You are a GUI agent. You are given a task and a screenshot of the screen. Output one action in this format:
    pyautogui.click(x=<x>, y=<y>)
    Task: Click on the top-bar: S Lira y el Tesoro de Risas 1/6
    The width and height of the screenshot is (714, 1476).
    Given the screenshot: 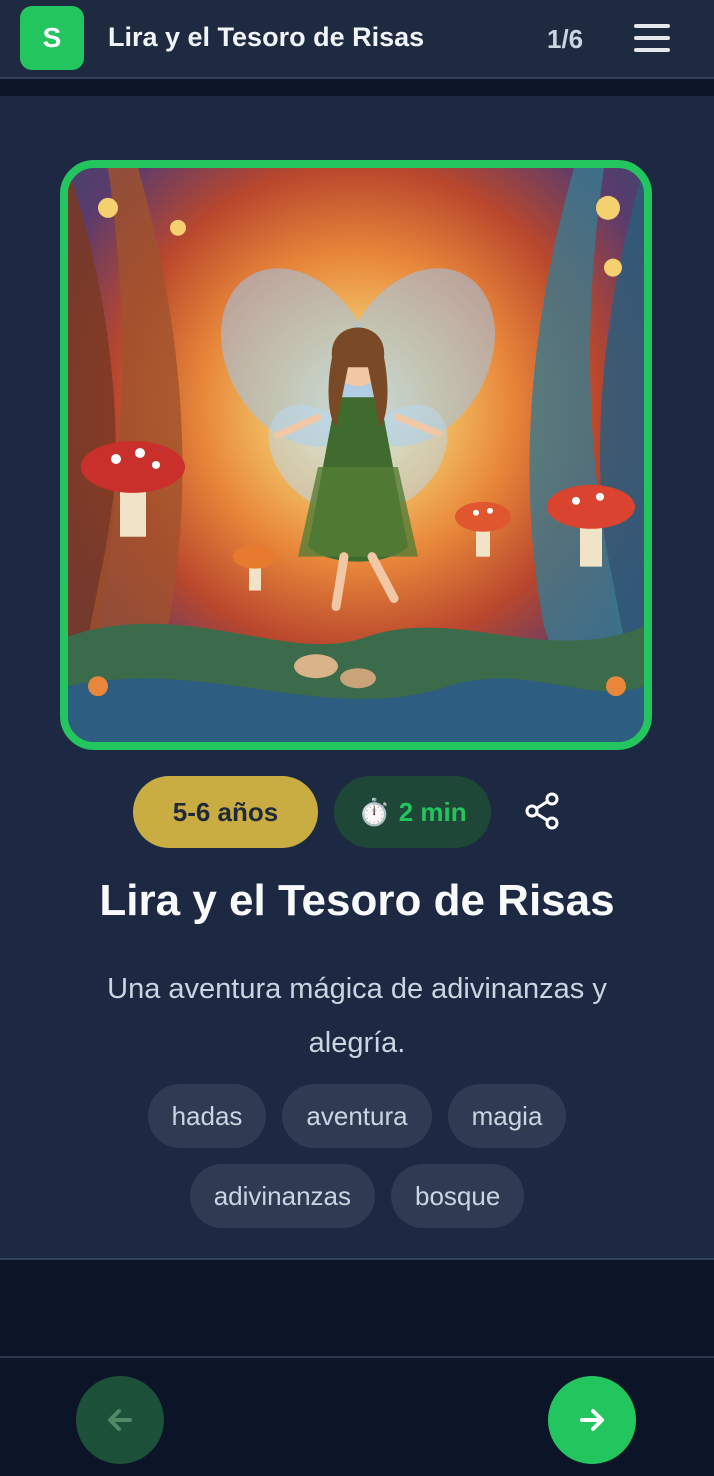 What is the action you would take?
    pyautogui.click(x=357, y=39)
    